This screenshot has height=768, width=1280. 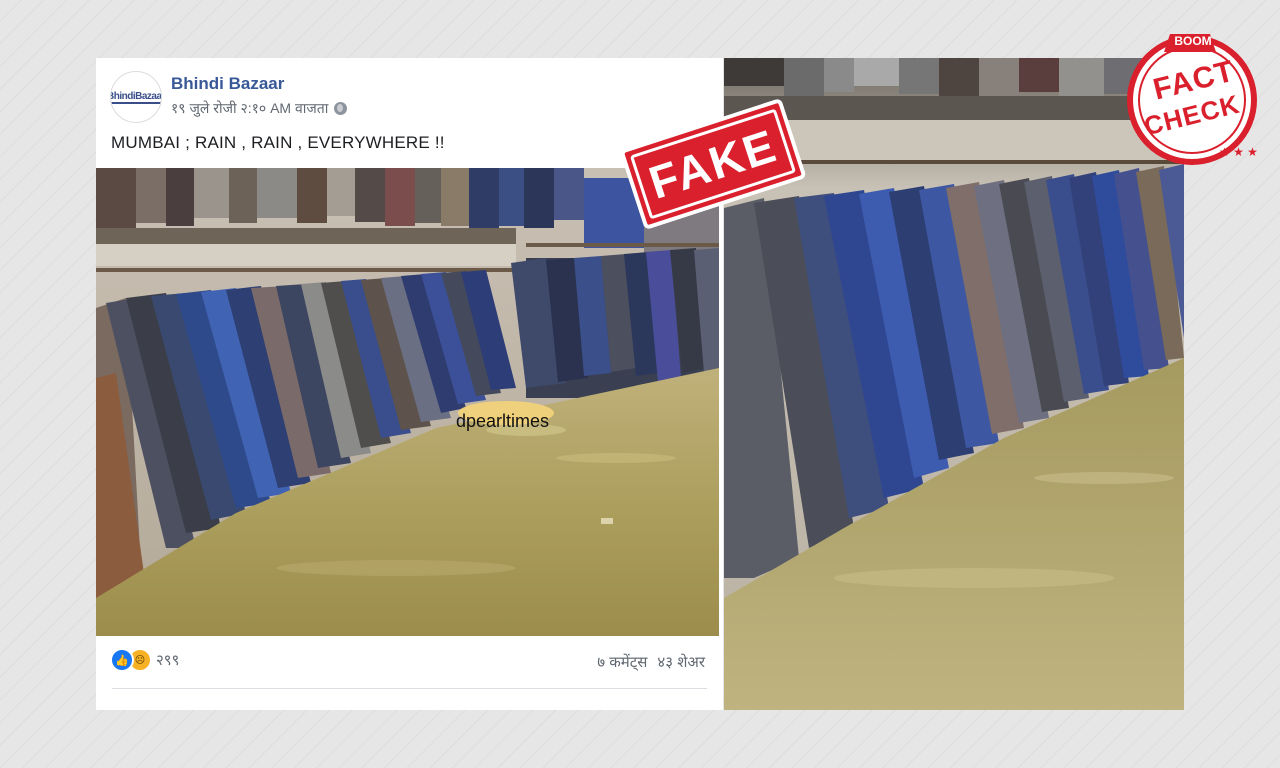 What do you see at coordinates (622, 662) in the screenshot?
I see `comments-link: ७ कमेंट्स` at bounding box center [622, 662].